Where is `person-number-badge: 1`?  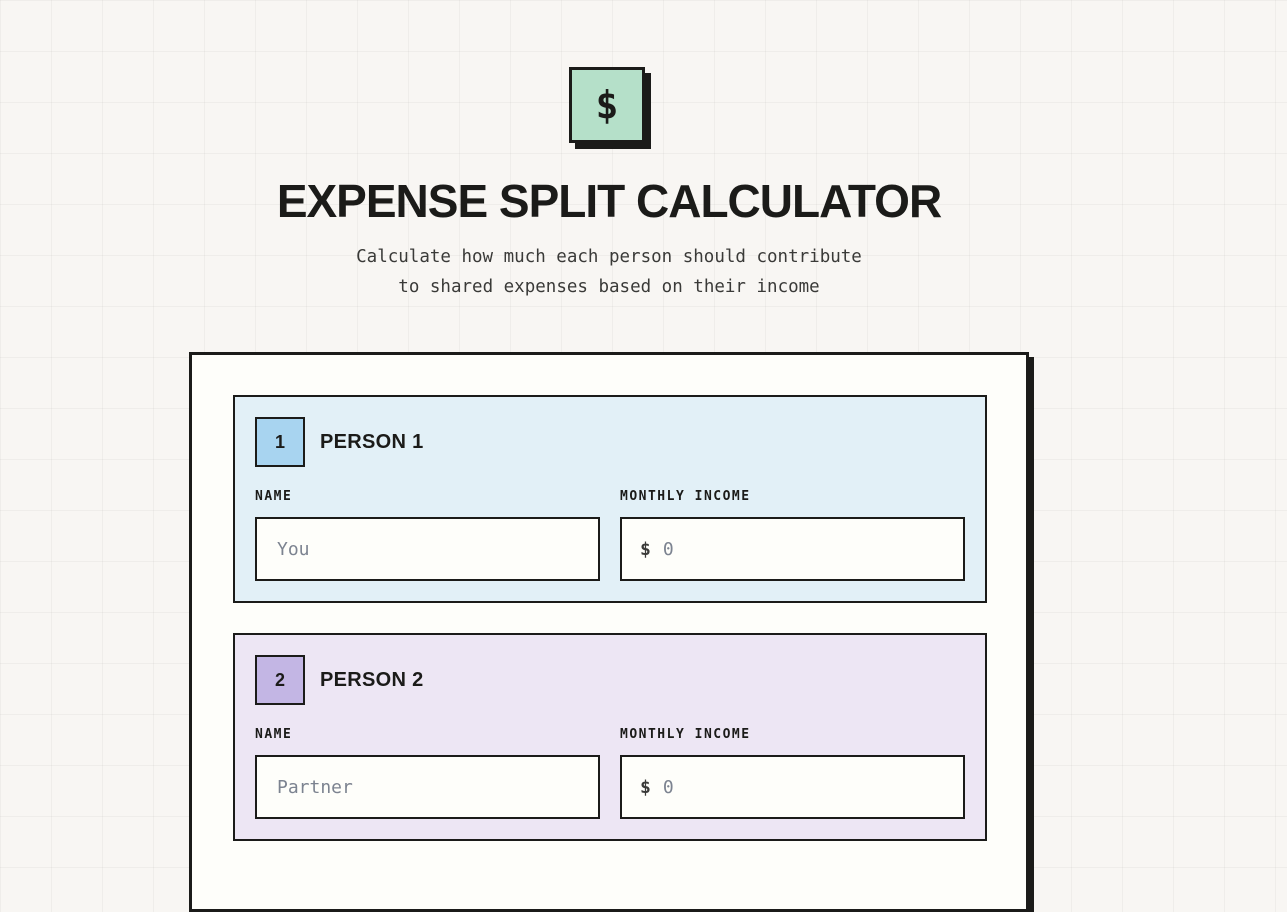
person-number-badge: 1 is located at coordinates (280, 442).